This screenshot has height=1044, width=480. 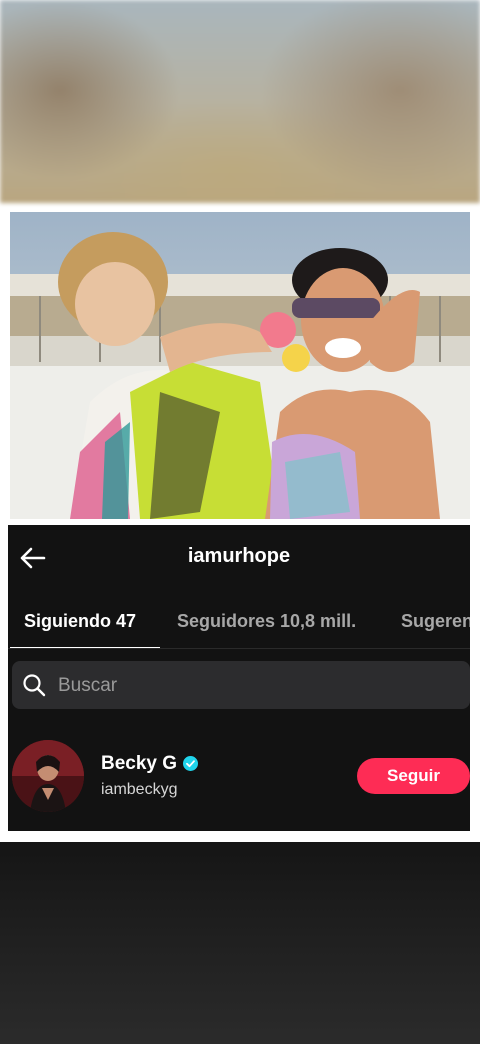 What do you see at coordinates (190, 763) in the screenshot?
I see `verified-badge-icon` at bounding box center [190, 763].